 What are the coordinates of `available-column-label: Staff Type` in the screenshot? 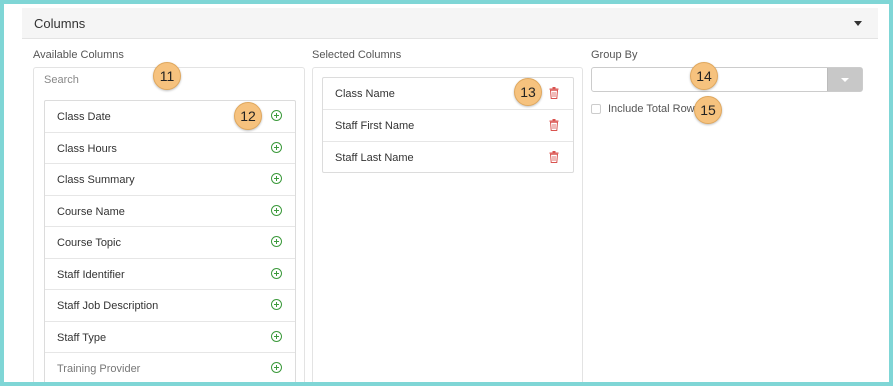 It's located at (82, 337).